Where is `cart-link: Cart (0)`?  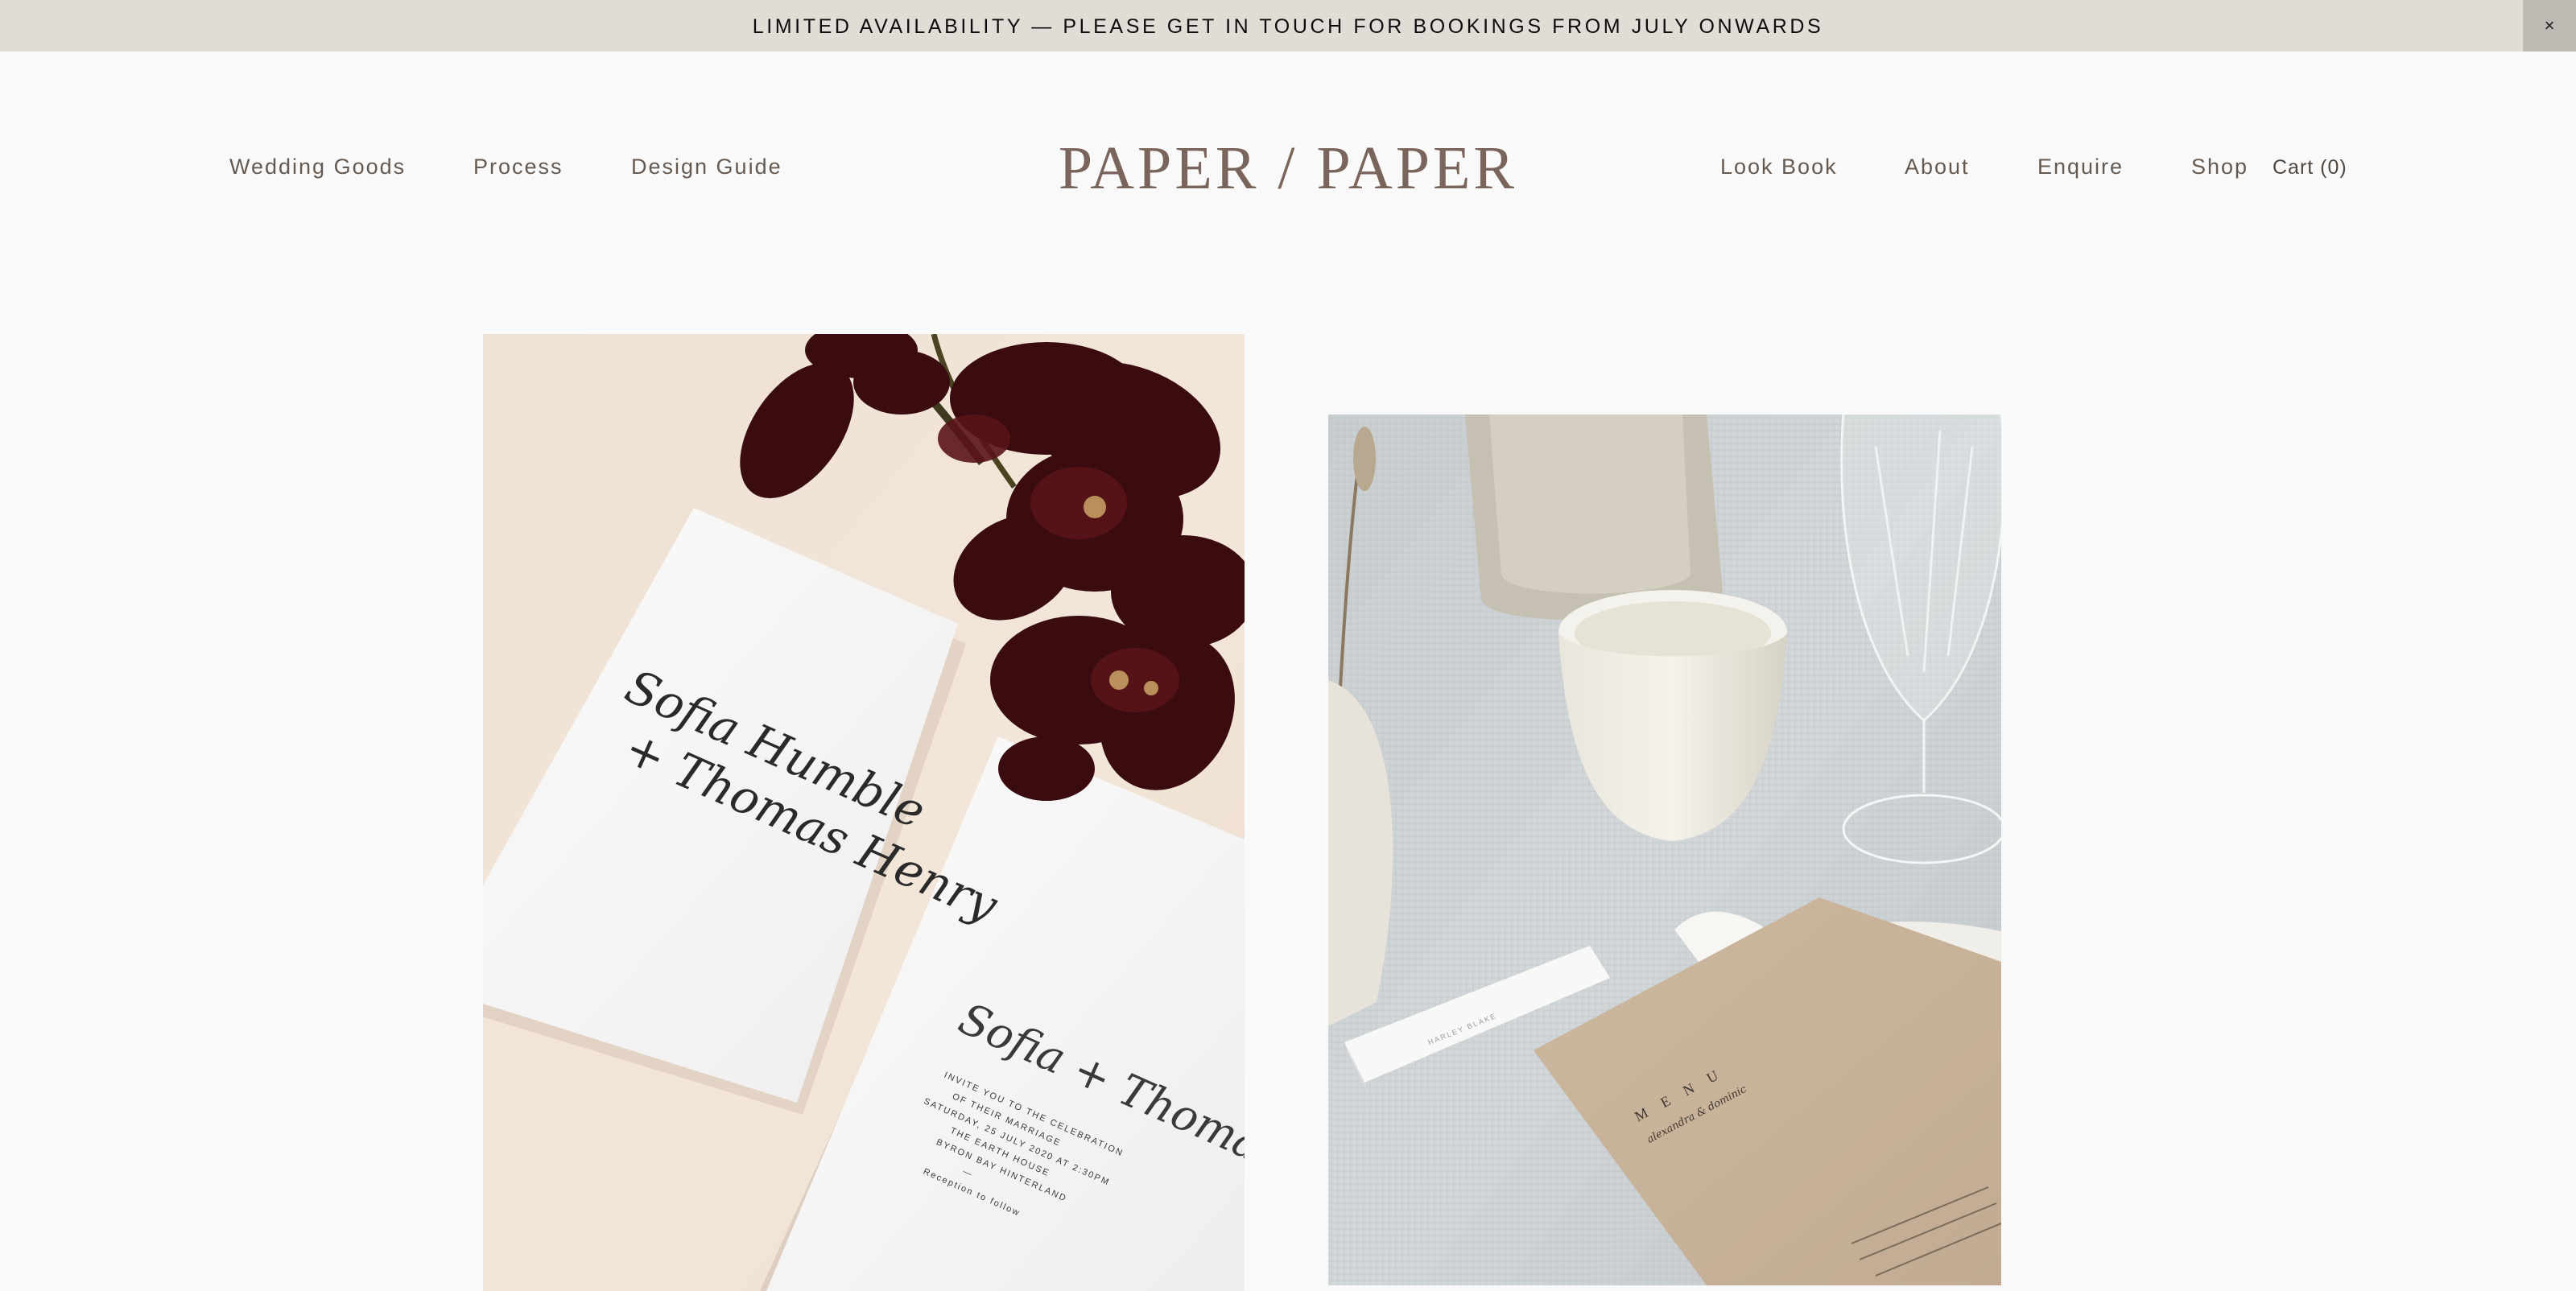
cart-link: Cart (0) is located at coordinates (2310, 167).